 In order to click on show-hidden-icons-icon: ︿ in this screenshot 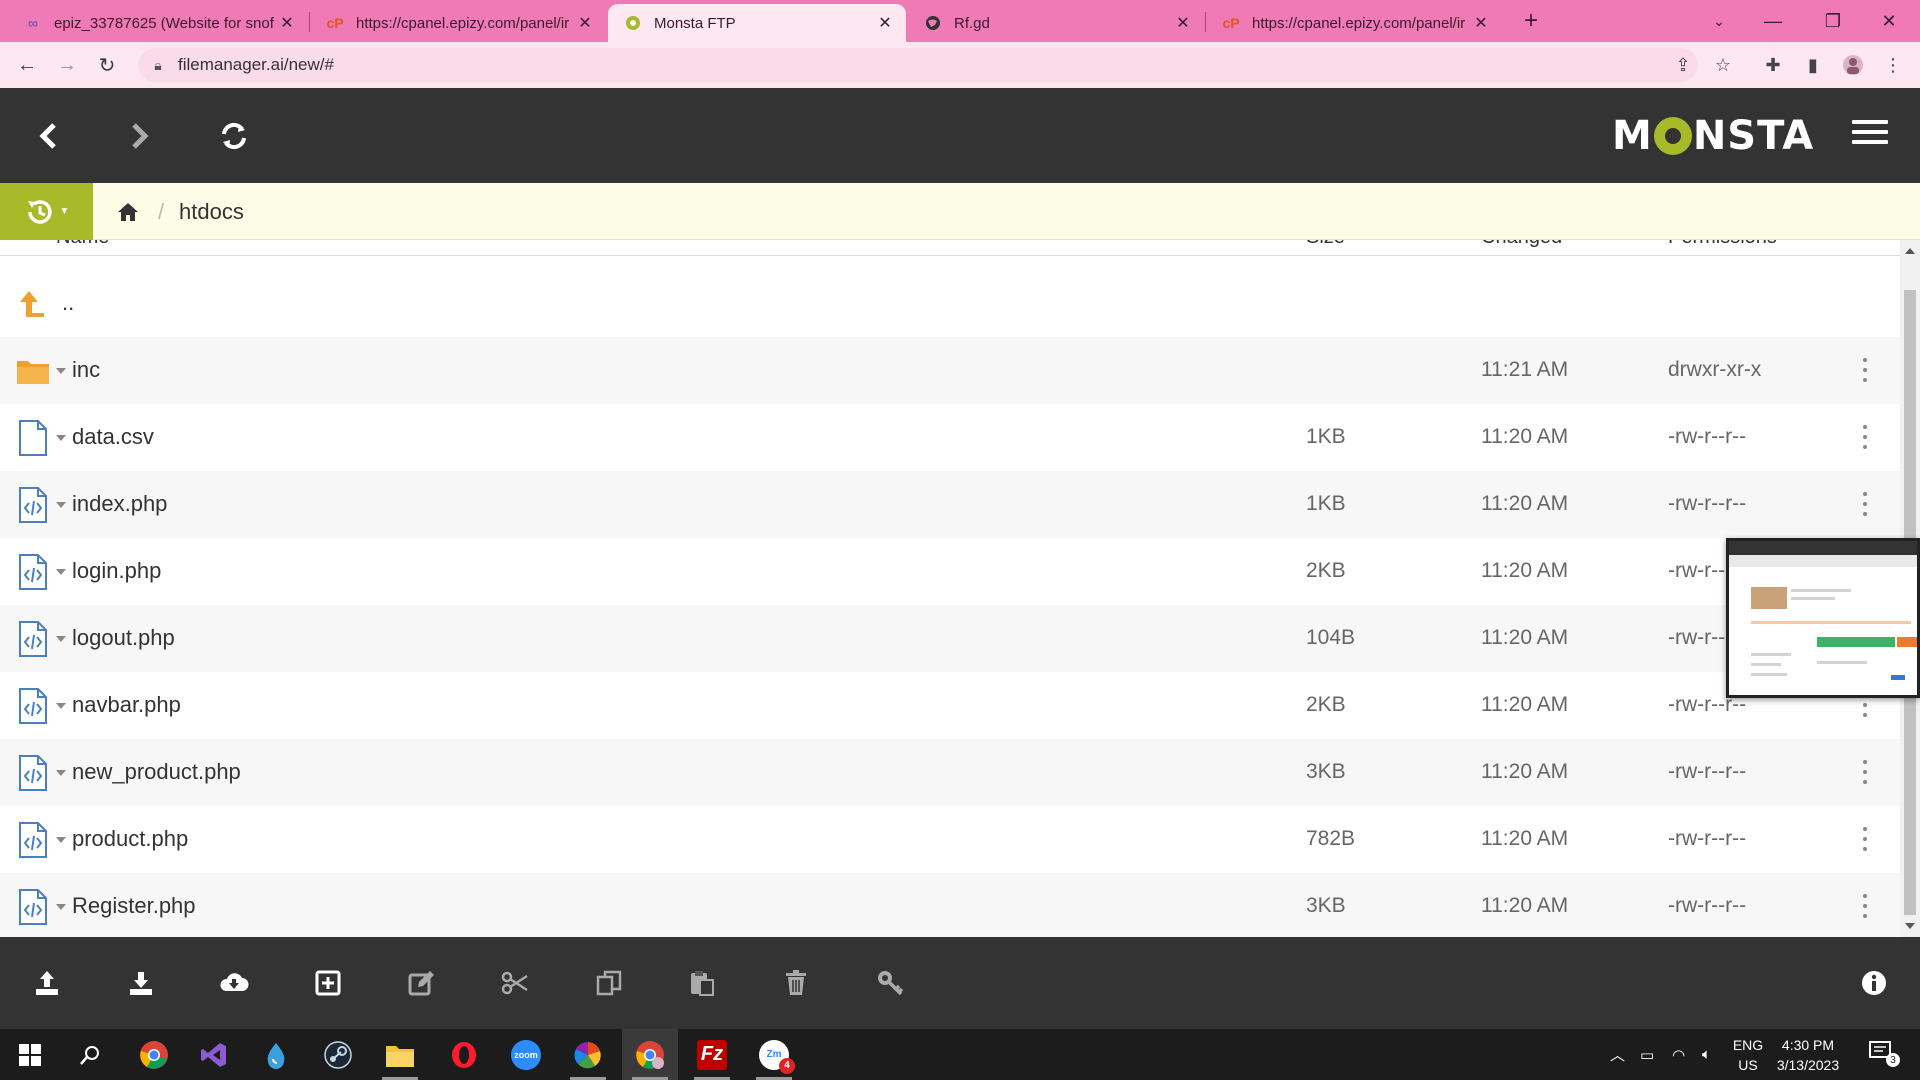, I will do `click(1617, 1054)`.